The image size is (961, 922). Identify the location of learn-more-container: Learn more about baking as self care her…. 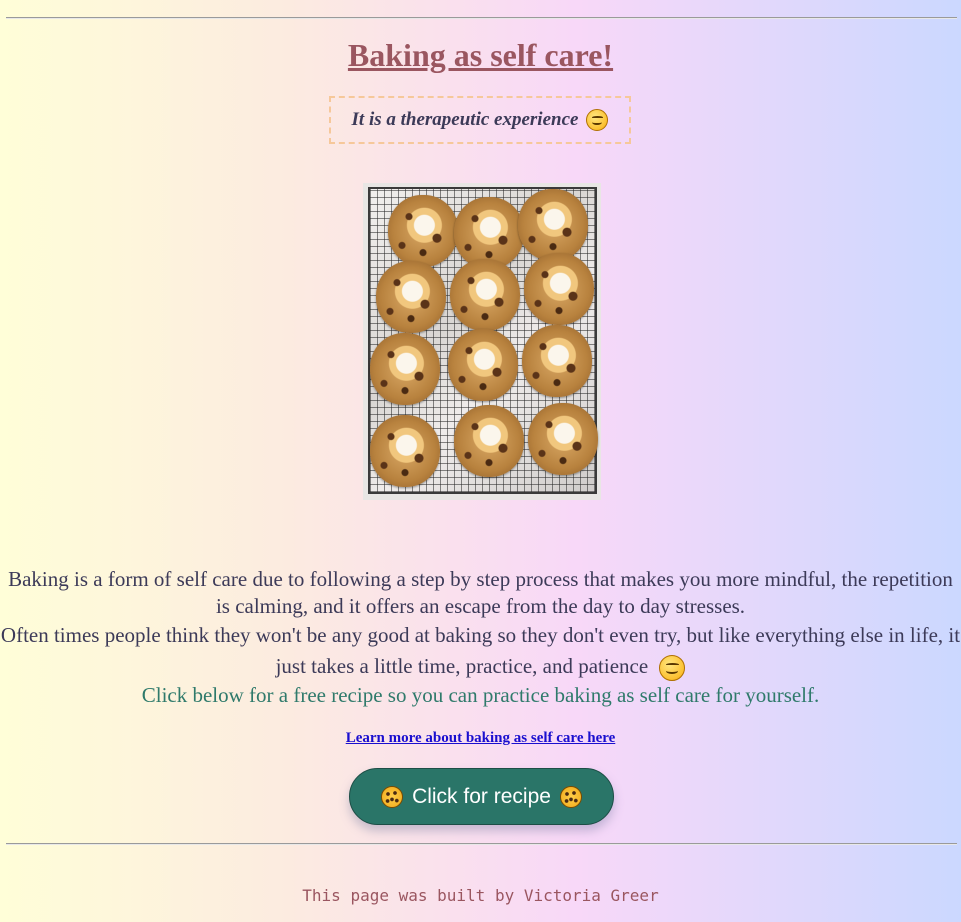
(480, 738).